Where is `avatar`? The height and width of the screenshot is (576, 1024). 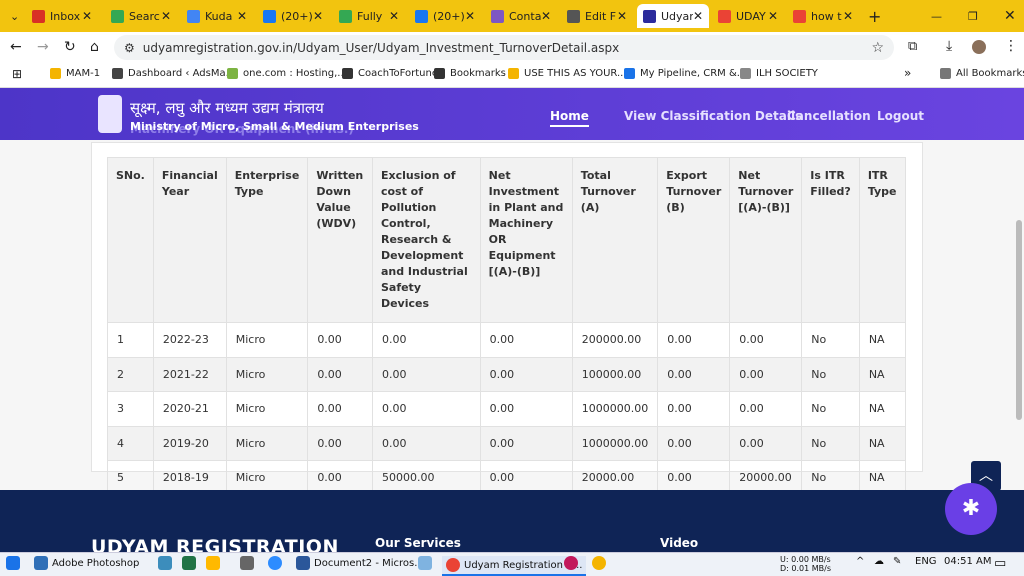
avatar is located at coordinates (979, 47).